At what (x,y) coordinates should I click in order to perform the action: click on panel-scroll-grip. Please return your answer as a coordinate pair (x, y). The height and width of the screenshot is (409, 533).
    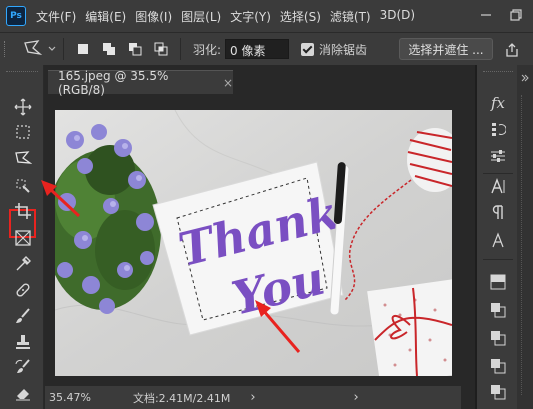
    Looking at the image, I should click on (525, 245).